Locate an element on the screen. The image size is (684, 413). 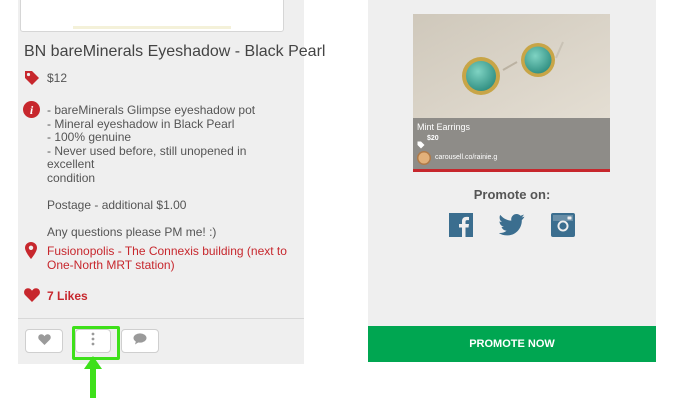
heart-icon is located at coordinates (32, 297).